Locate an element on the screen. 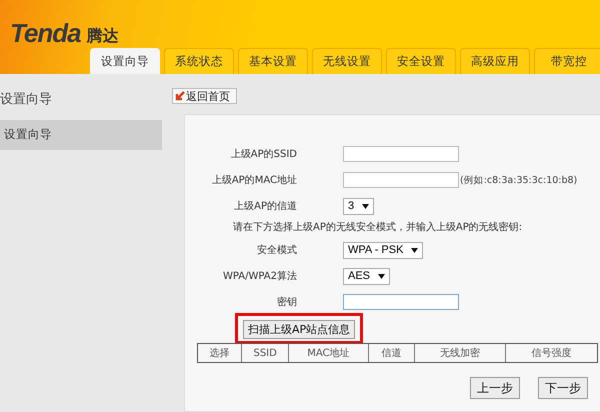  column-header: SSID is located at coordinates (264, 353).